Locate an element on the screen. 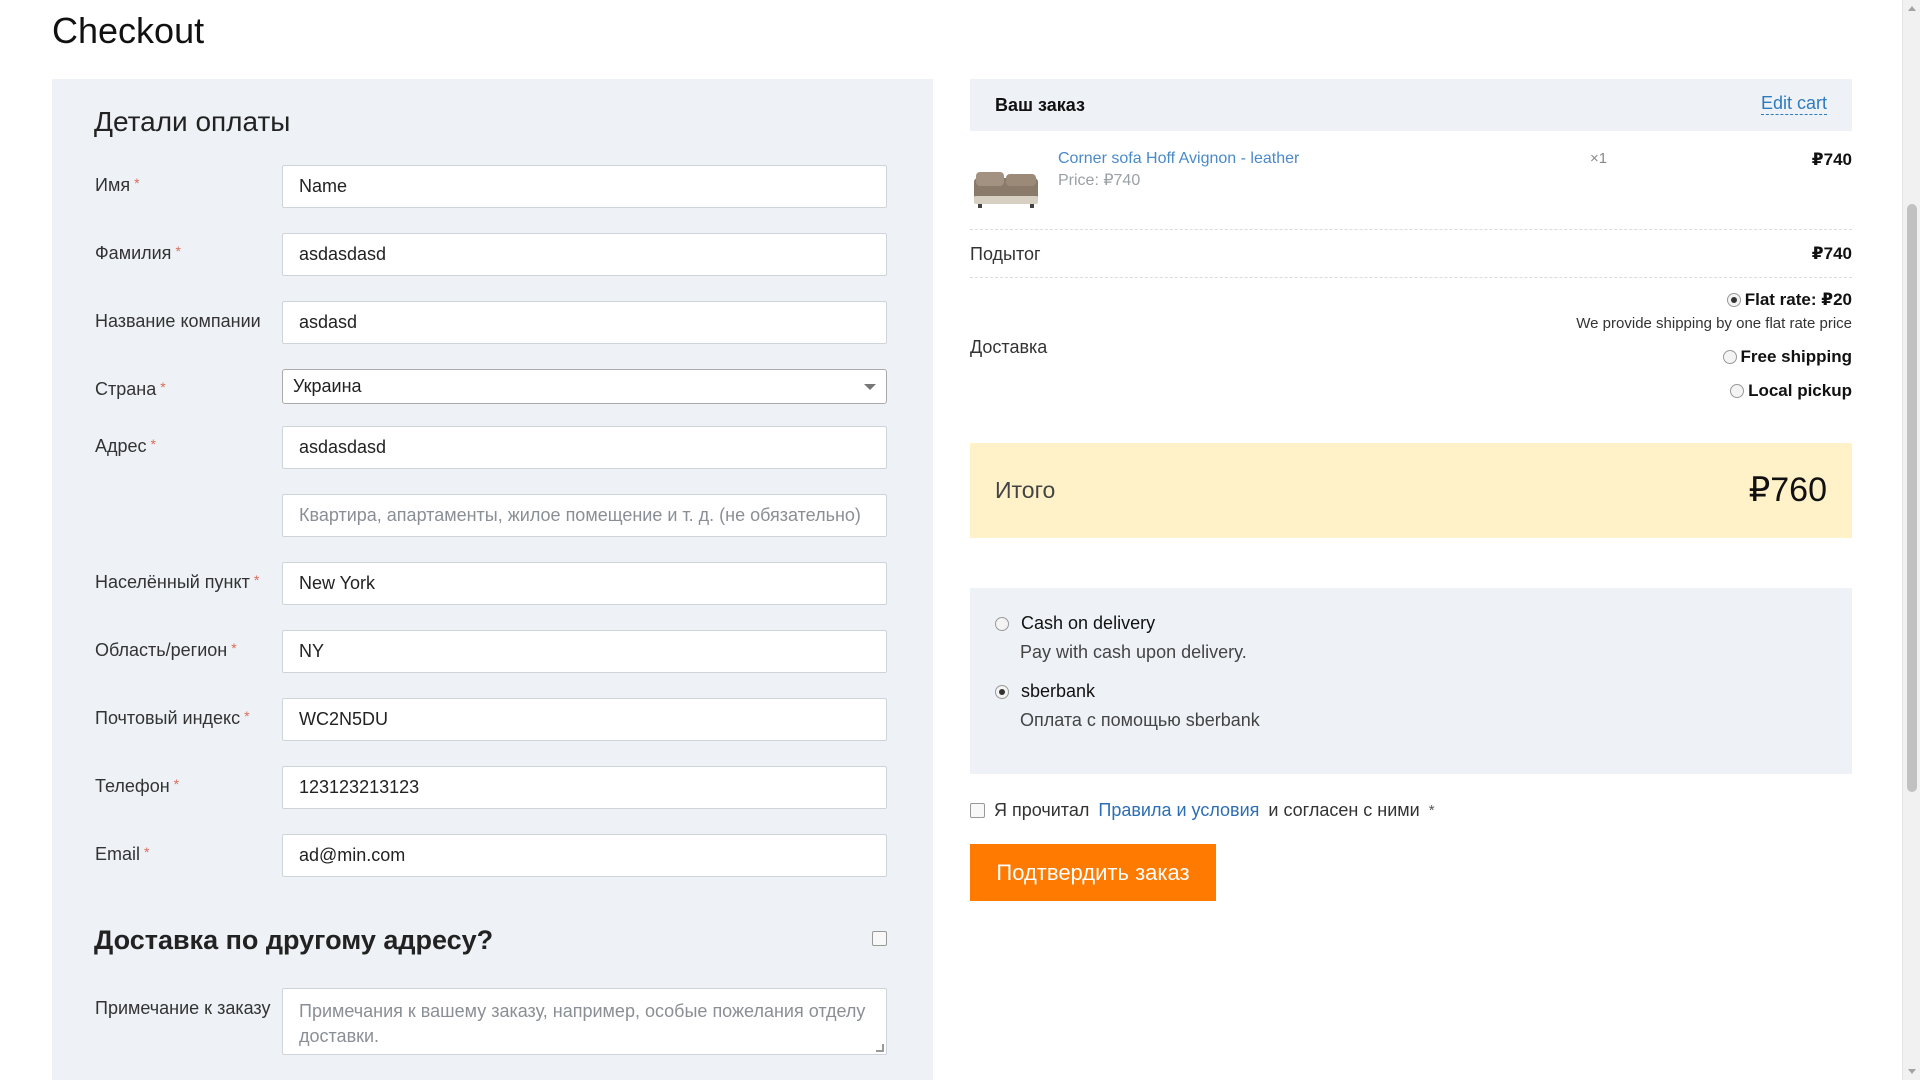 This screenshot has width=1920, height=1080. first-name-field: Name is located at coordinates (584, 186).